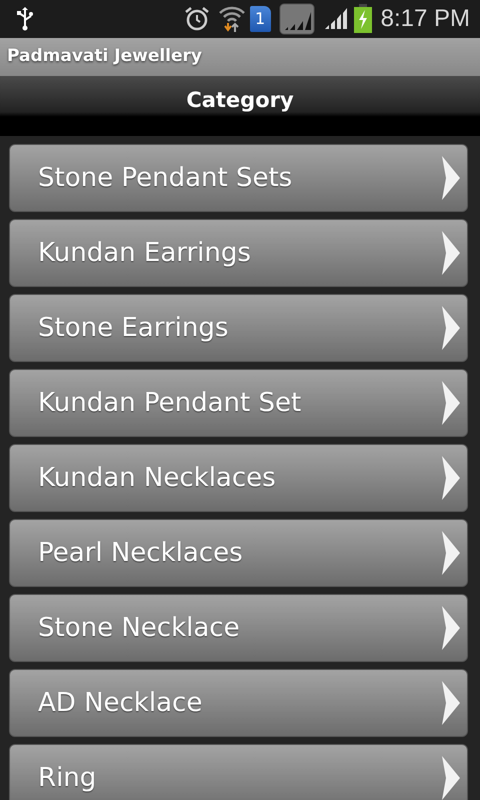  What do you see at coordinates (238, 403) in the screenshot?
I see `category-item: Kundan Pendant Set` at bounding box center [238, 403].